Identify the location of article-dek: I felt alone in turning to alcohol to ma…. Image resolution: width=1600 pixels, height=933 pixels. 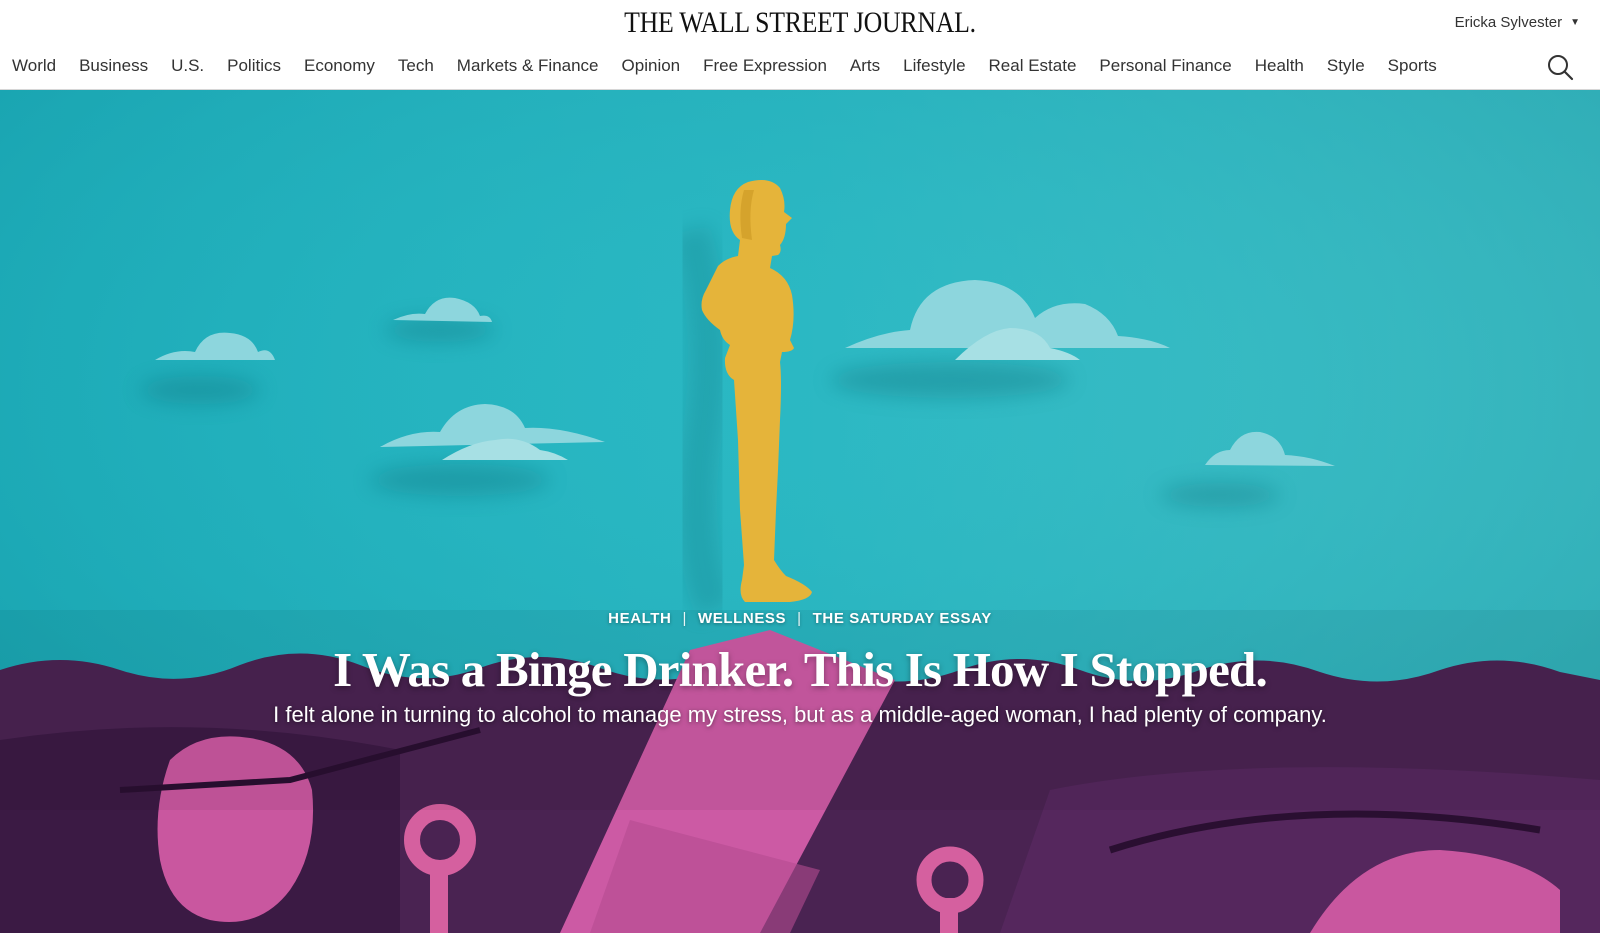
(800, 714).